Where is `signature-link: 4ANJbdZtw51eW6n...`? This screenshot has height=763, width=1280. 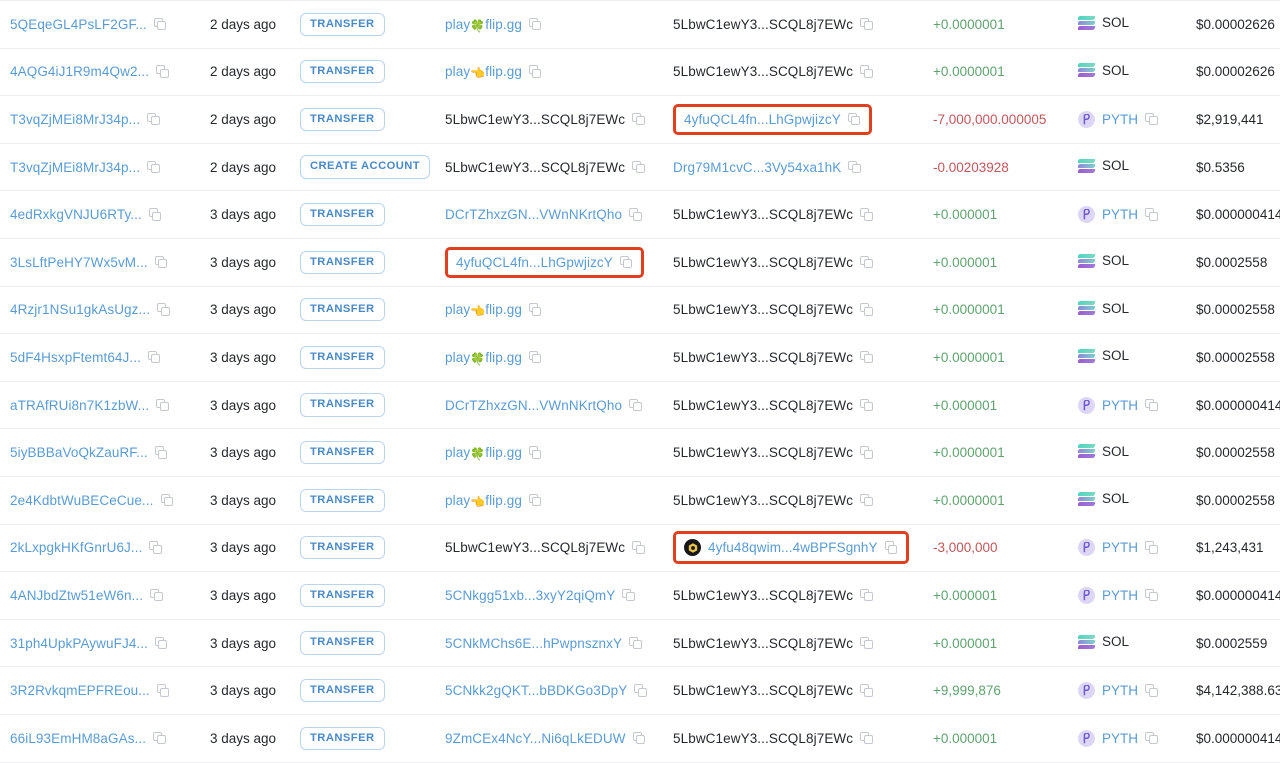
signature-link: 4ANJbdZtw51eW6n... is located at coordinates (76, 595).